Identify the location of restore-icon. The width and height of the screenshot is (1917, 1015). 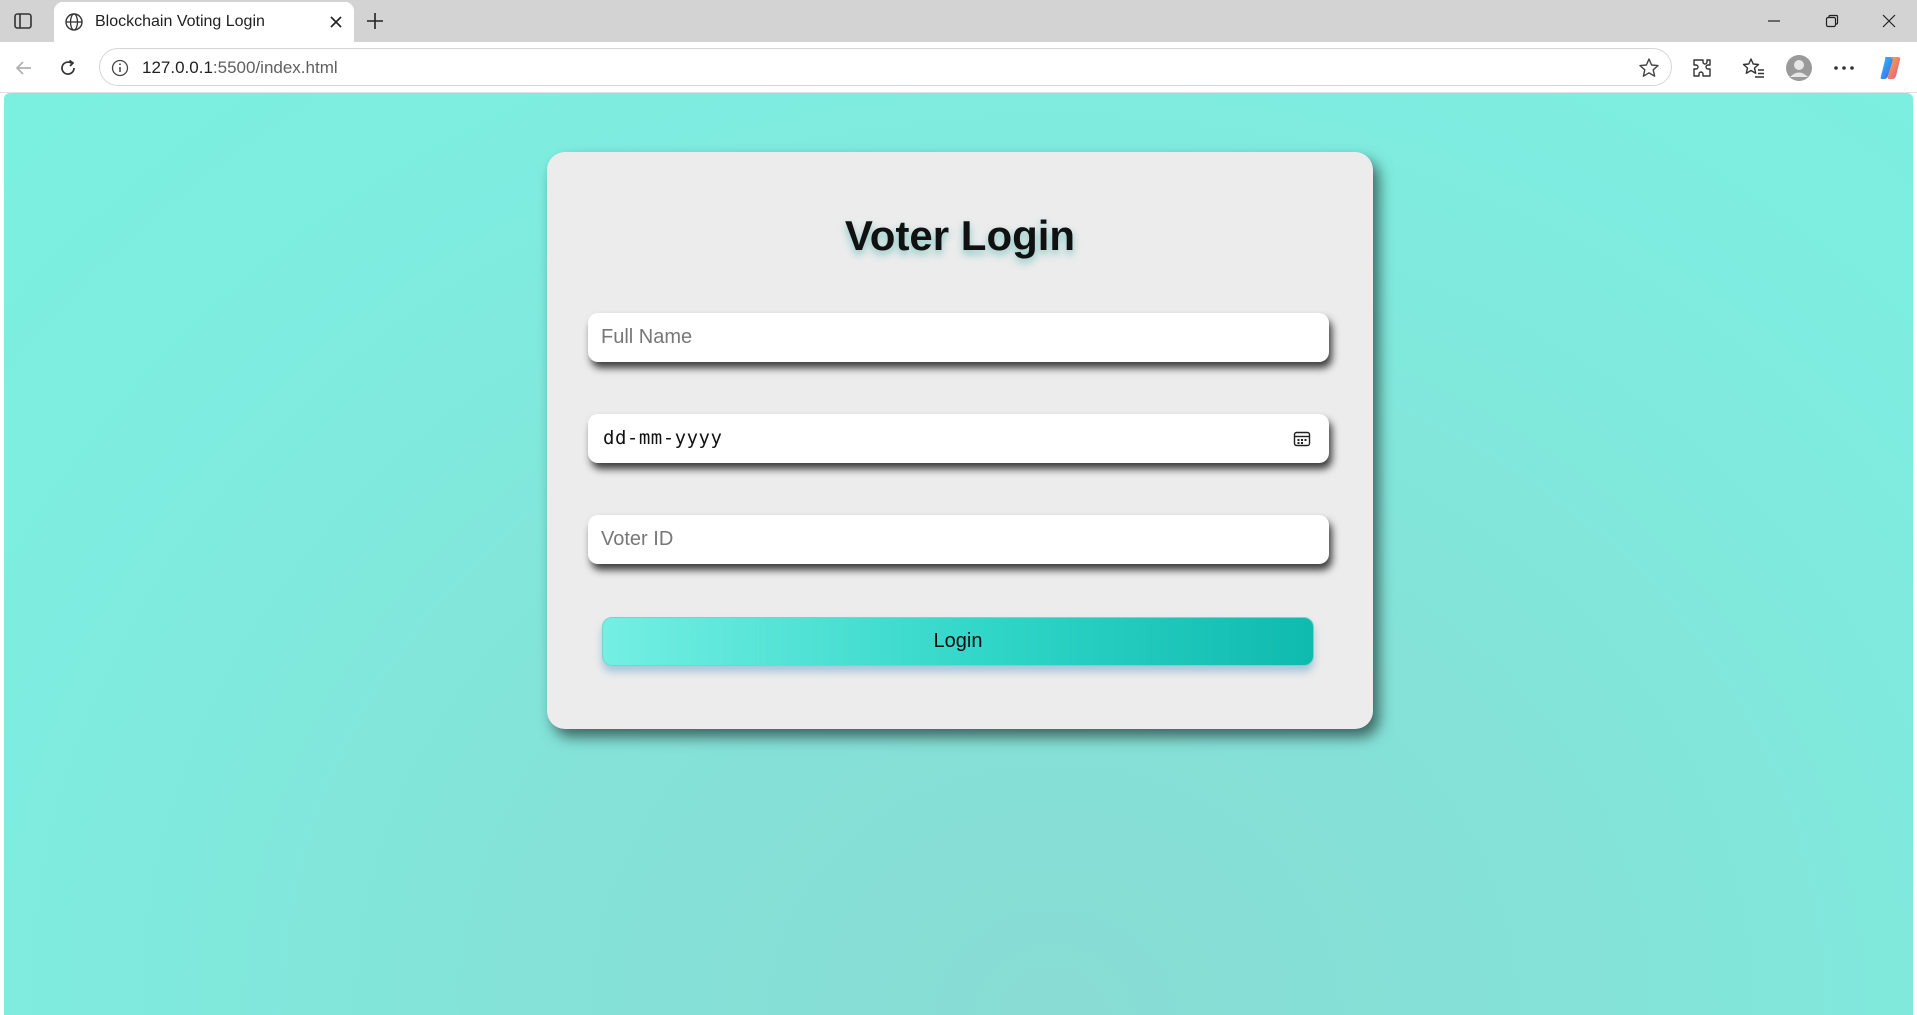
(1832, 21).